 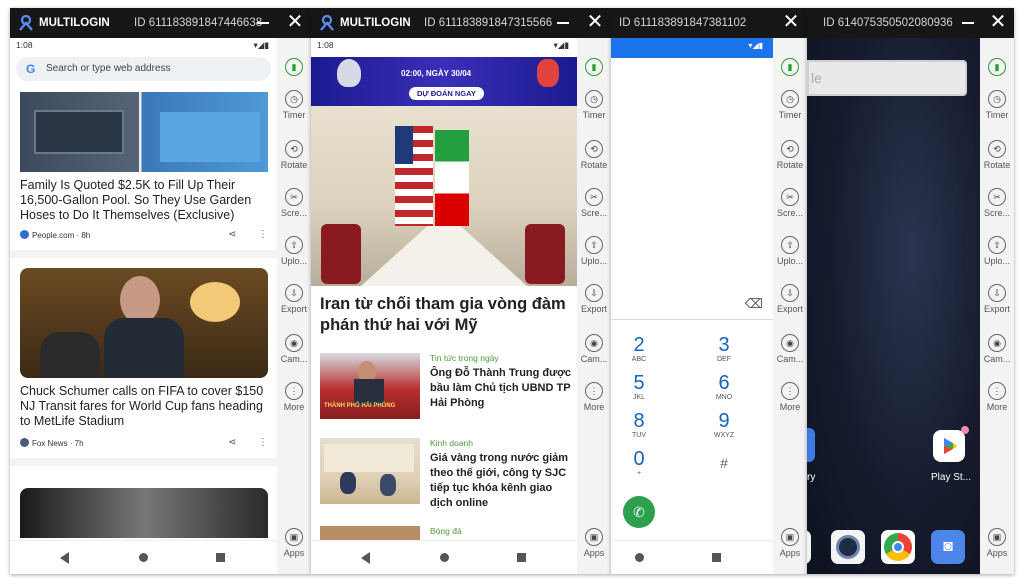 What do you see at coordinates (639, 386) in the screenshot?
I see `dial-key: 5 JKL` at bounding box center [639, 386].